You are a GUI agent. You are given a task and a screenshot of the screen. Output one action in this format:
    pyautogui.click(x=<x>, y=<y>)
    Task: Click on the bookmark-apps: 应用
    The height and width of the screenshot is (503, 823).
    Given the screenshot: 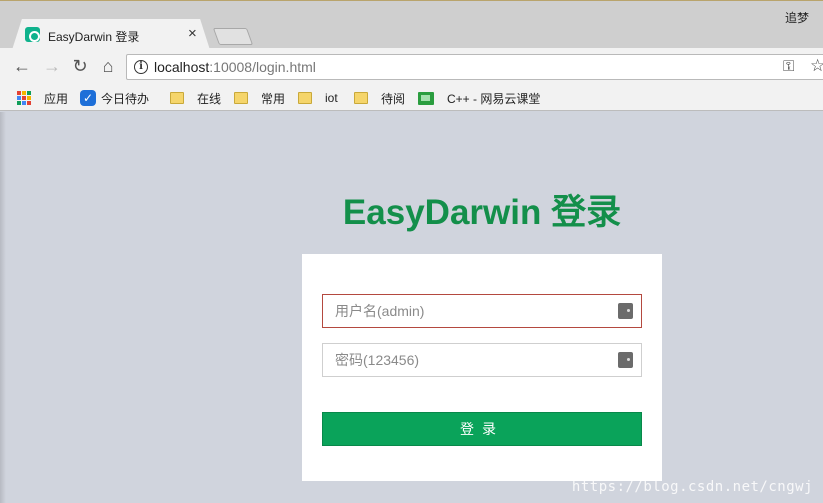 What is the action you would take?
    pyautogui.click(x=42, y=98)
    